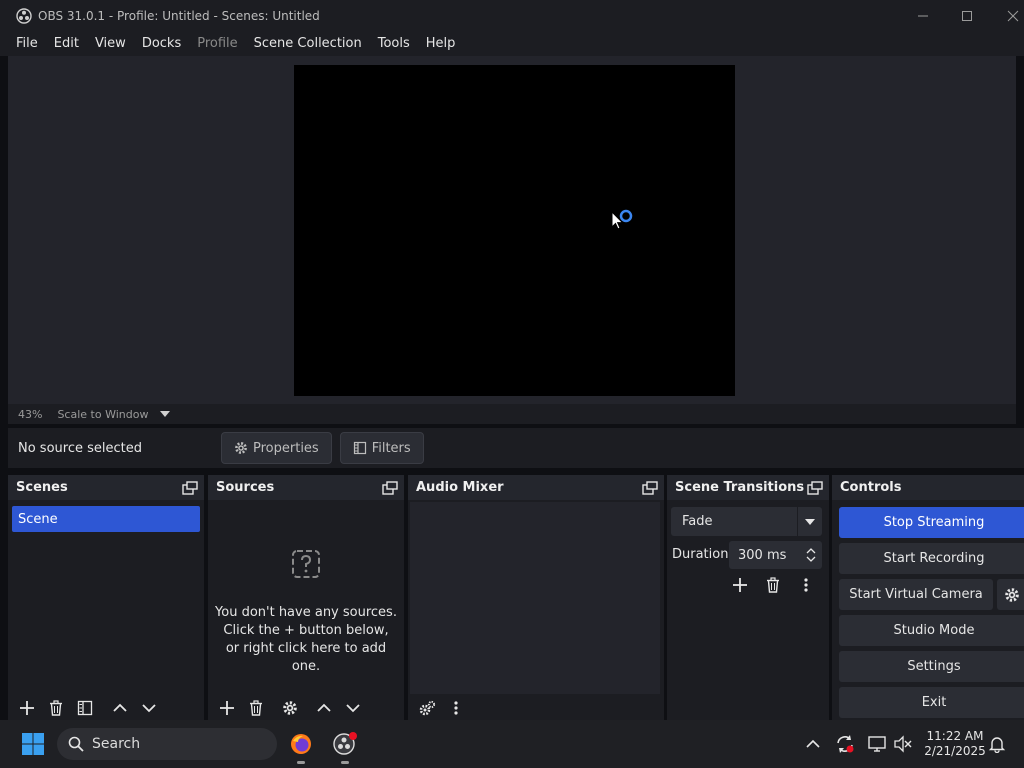 This screenshot has width=1024, height=768. I want to click on no-source-label: No source selected, so click(80, 448).